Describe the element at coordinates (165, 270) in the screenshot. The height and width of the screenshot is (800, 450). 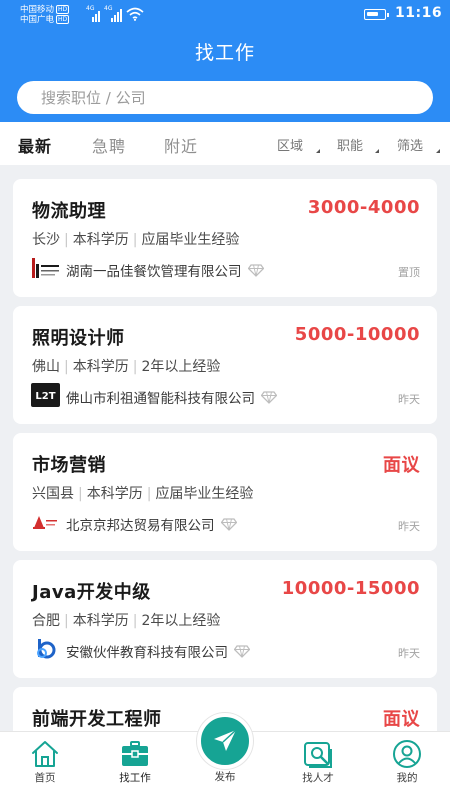
I see `company-name: 湖南一品佳餐饮管理有限公司` at that location.